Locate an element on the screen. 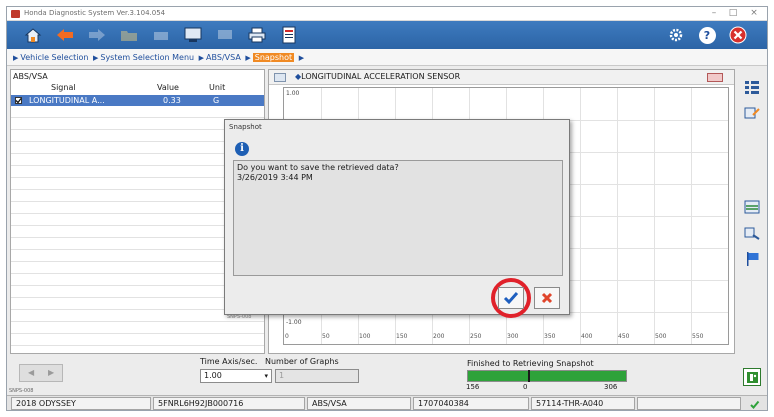  graph-view-icon is located at coordinates (751, 207).